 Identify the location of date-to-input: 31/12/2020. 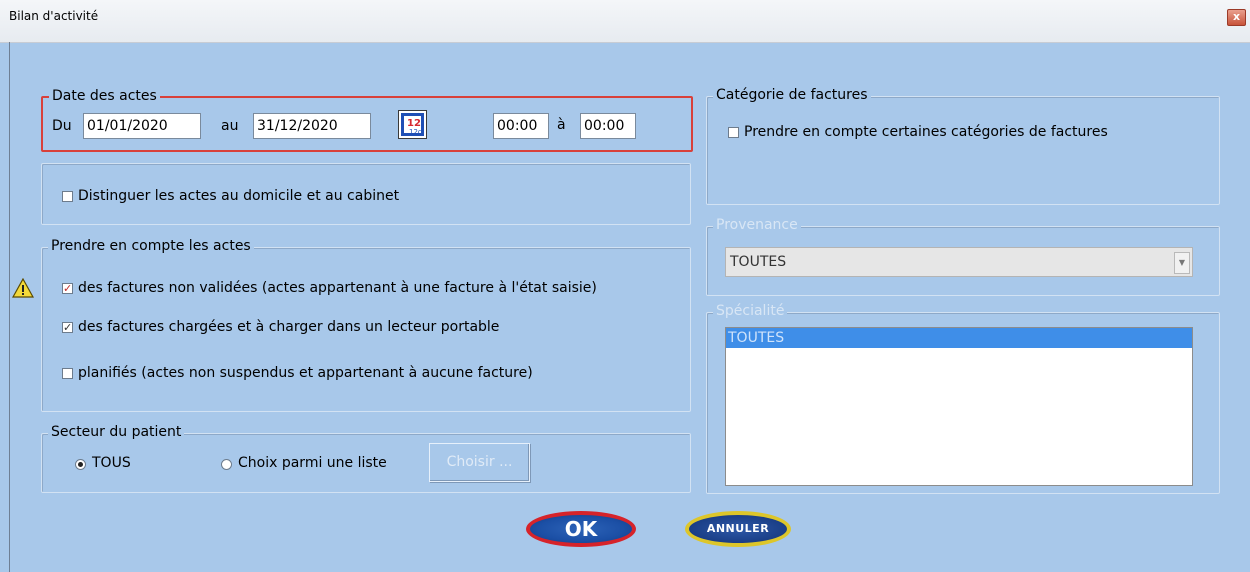
(312, 126).